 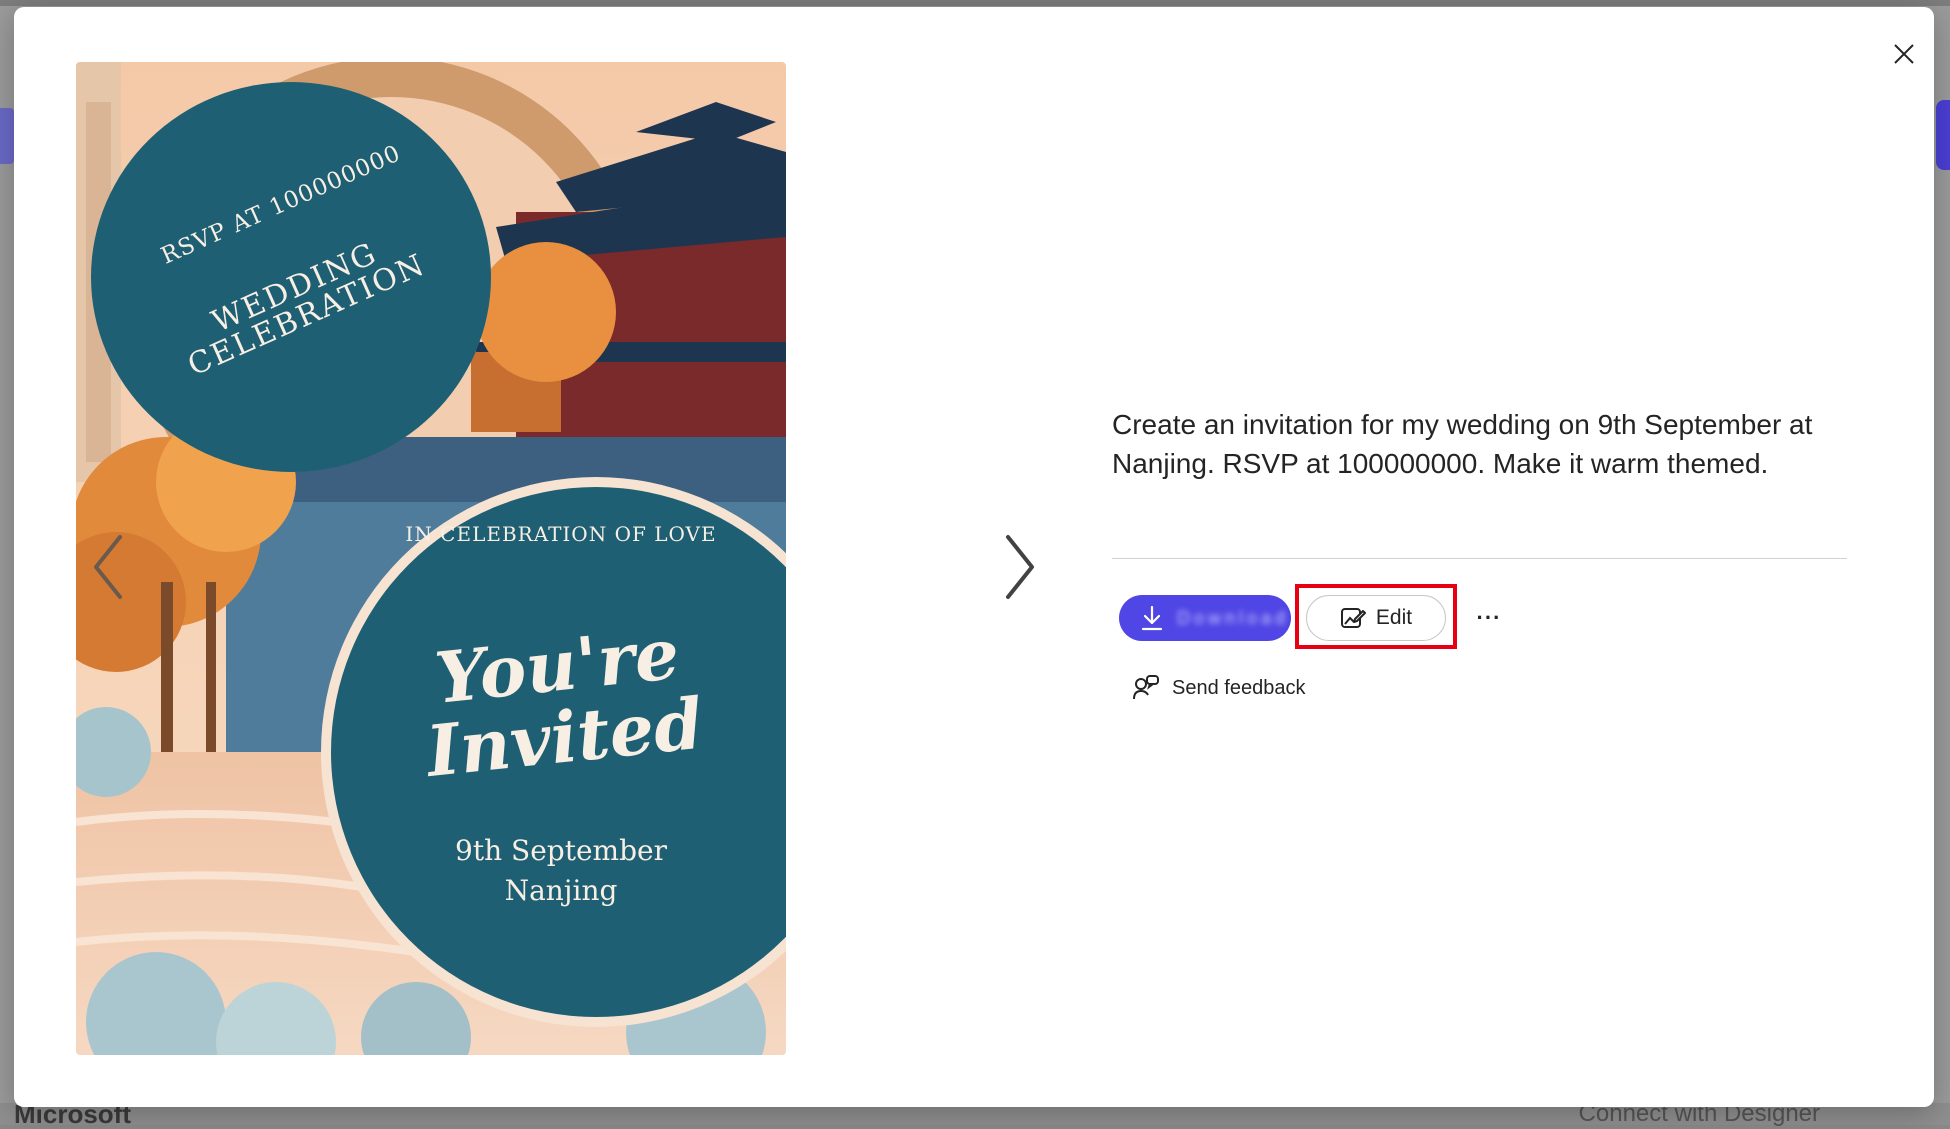 What do you see at coordinates (1353, 618) in the screenshot?
I see `edit-image-icon` at bounding box center [1353, 618].